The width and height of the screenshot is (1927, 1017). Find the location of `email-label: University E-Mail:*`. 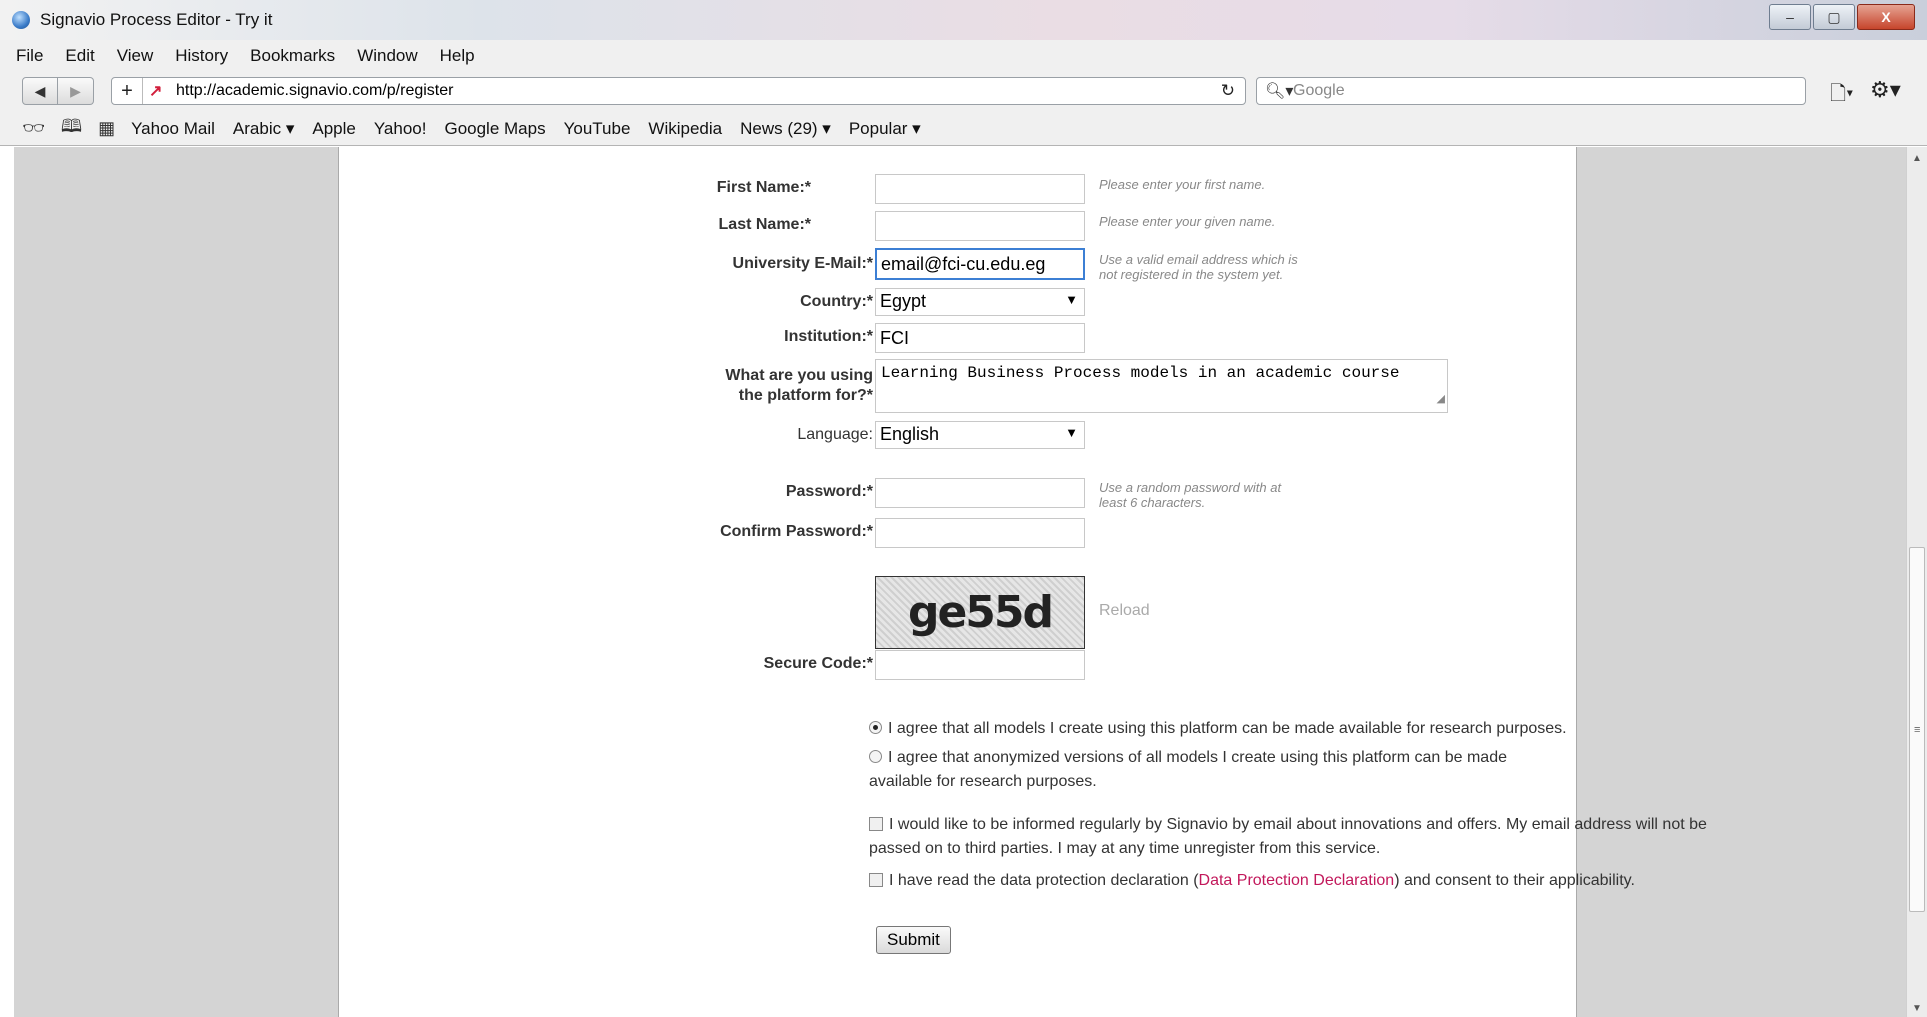

email-label: University E-Mail:* is located at coordinates (802, 263).